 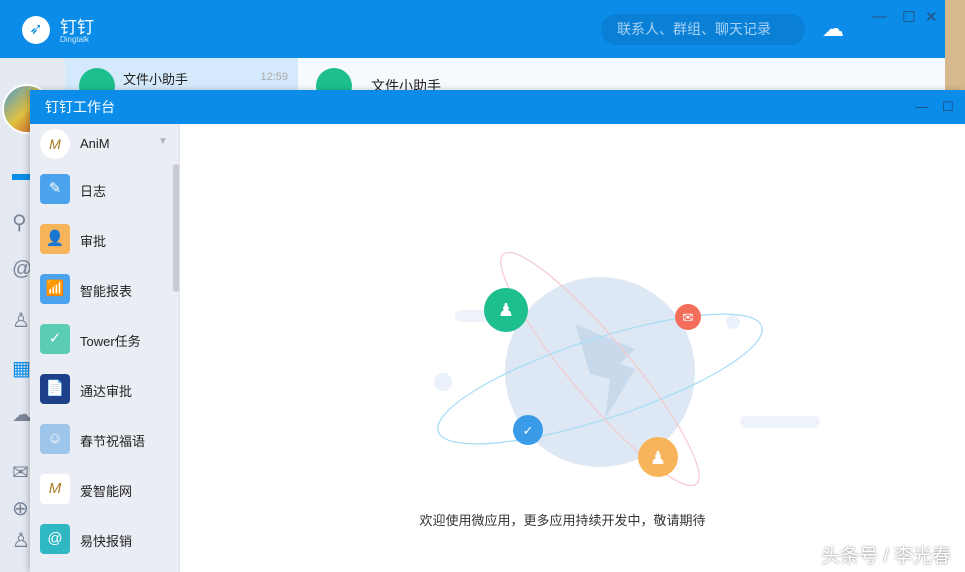 I want to click on app-item: M 爱智能网, so click(x=104, y=489).